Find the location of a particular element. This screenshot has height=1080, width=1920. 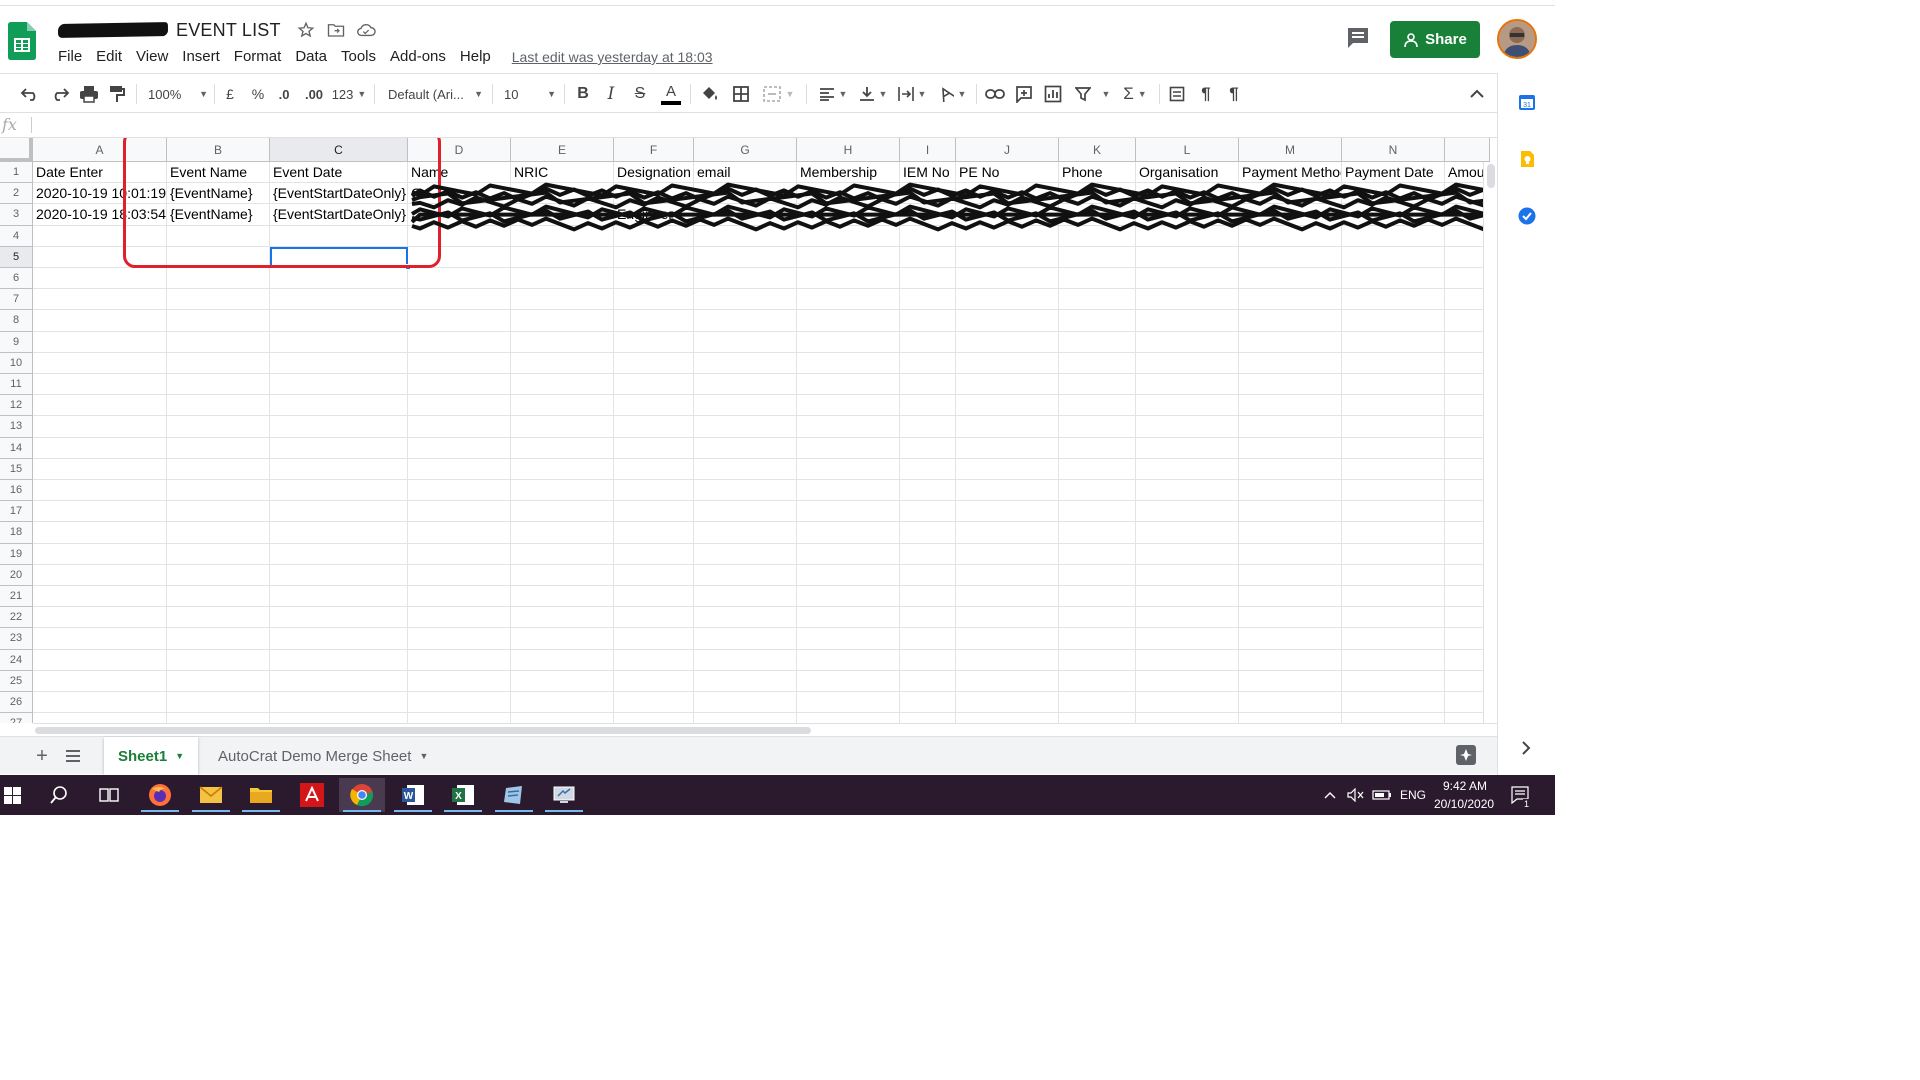

cell-A8 is located at coordinates (100, 321).